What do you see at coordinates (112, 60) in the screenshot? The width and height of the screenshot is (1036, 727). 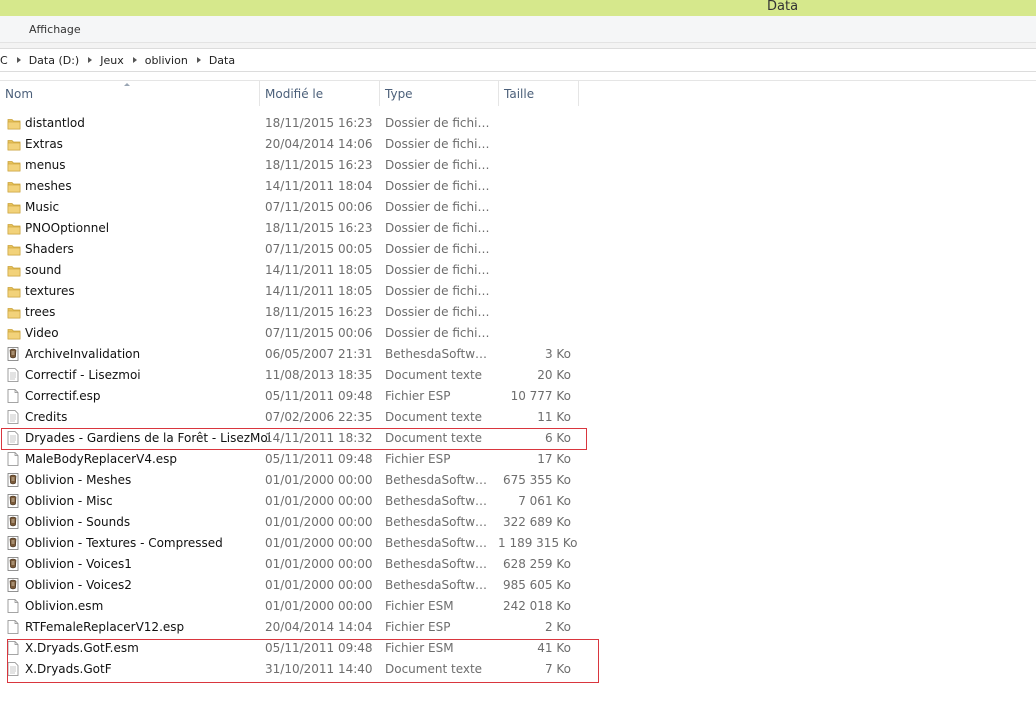 I see `breadcrumb-item: Jeux` at bounding box center [112, 60].